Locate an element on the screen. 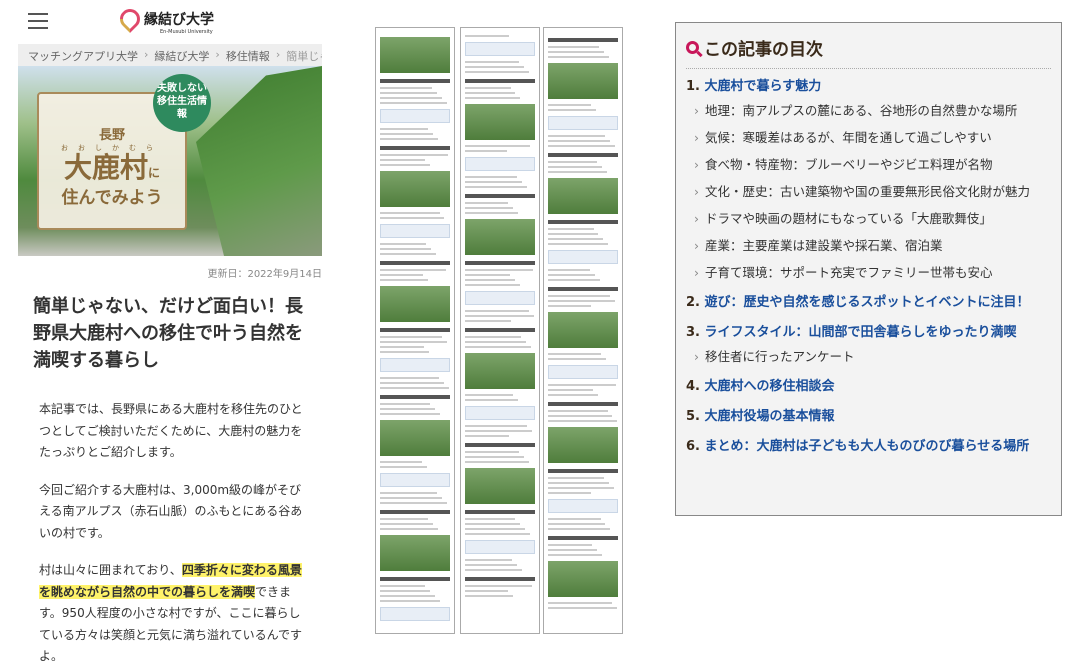 Image resolution: width=1073 pixels, height=668 pixels. toc-link: 大鹿村への移住相談会 is located at coordinates (770, 386).